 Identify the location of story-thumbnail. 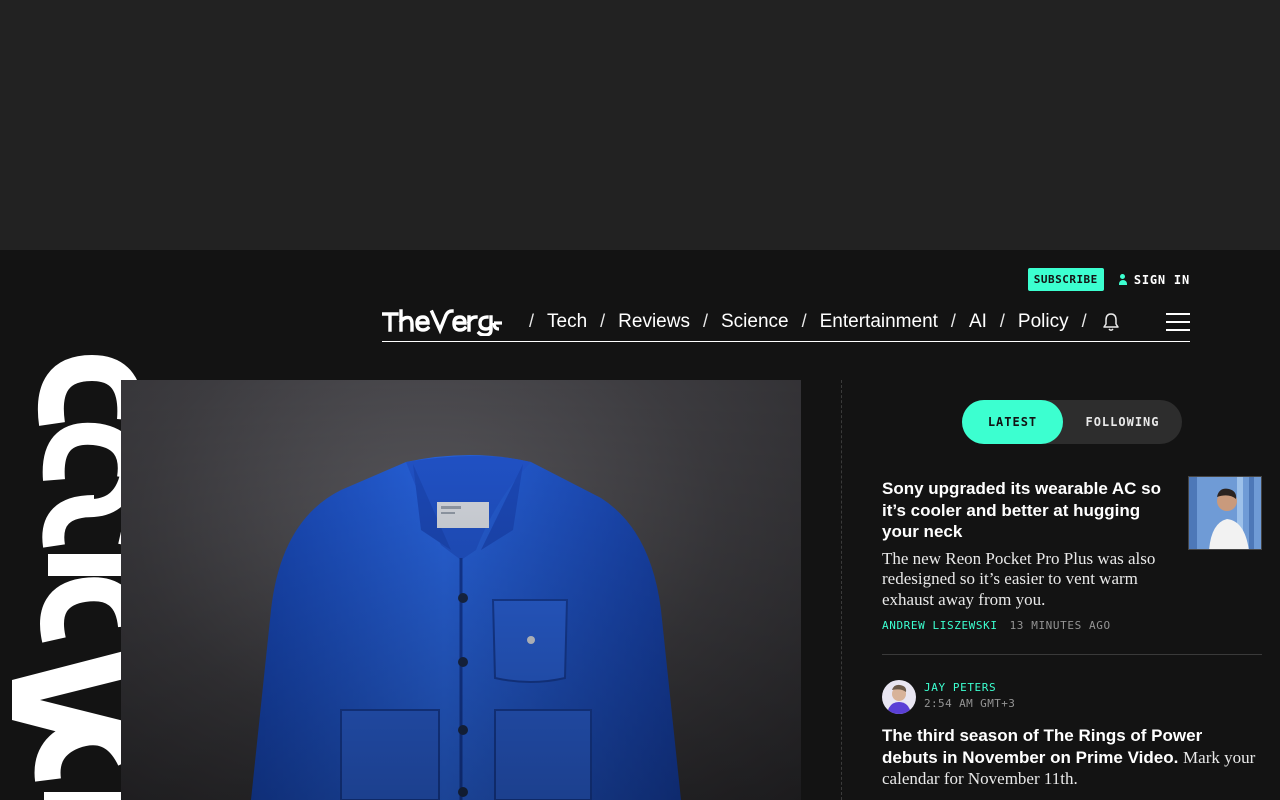
(1225, 513).